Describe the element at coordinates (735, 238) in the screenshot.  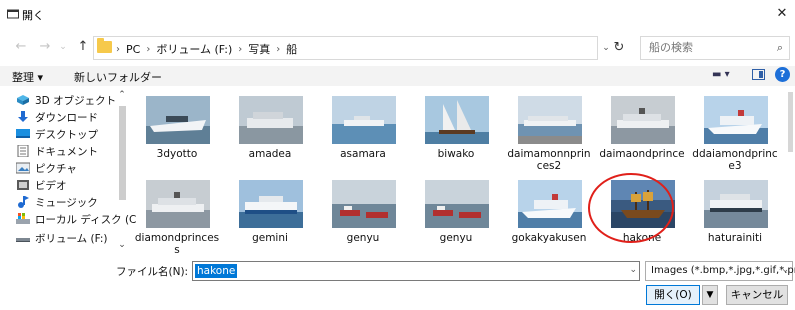
I see `file-name: haturainiti` at that location.